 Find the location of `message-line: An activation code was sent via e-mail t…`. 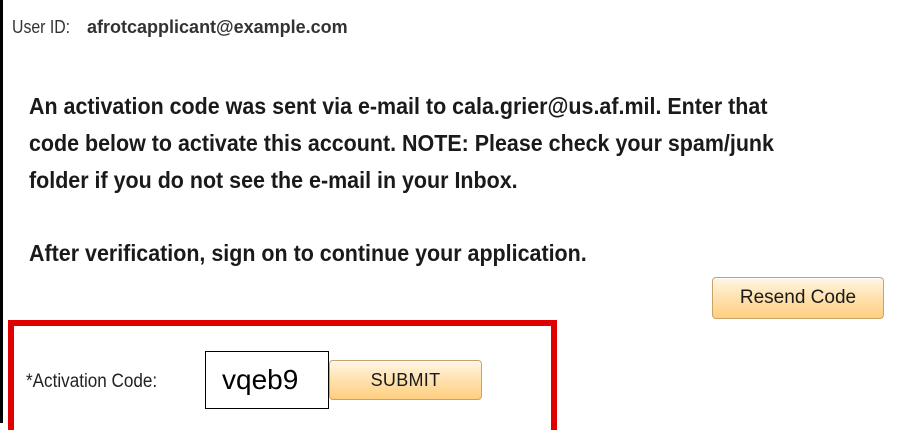

message-line: An activation code was sent via e-mail t… is located at coordinates (398, 106).